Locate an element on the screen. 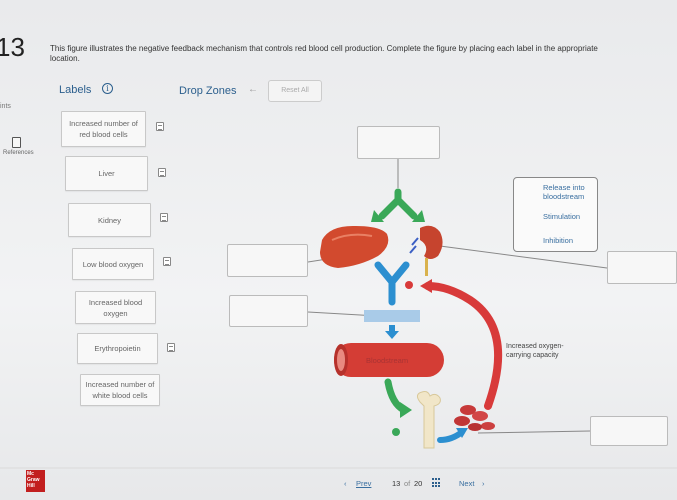 Image resolution: width=677 pixels, height=500 pixels. page-of: of is located at coordinates (407, 483).